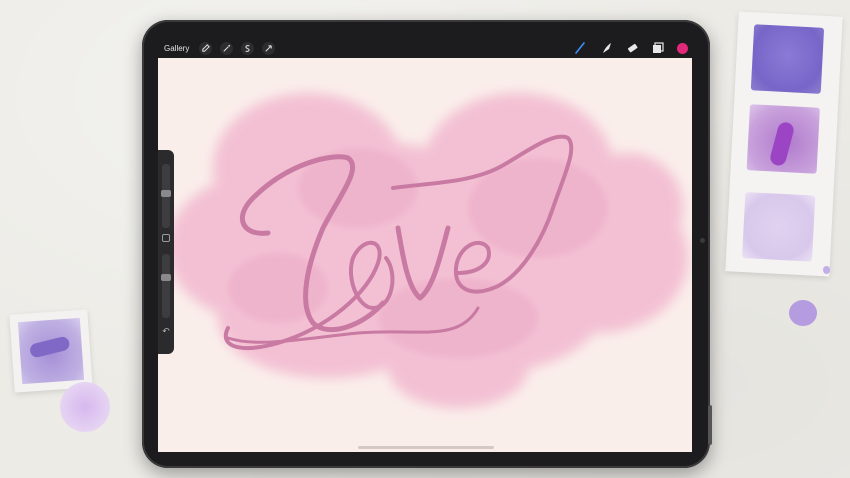 This screenshot has width=850, height=478. What do you see at coordinates (166, 286) in the screenshot?
I see `opacity-slider` at bounding box center [166, 286].